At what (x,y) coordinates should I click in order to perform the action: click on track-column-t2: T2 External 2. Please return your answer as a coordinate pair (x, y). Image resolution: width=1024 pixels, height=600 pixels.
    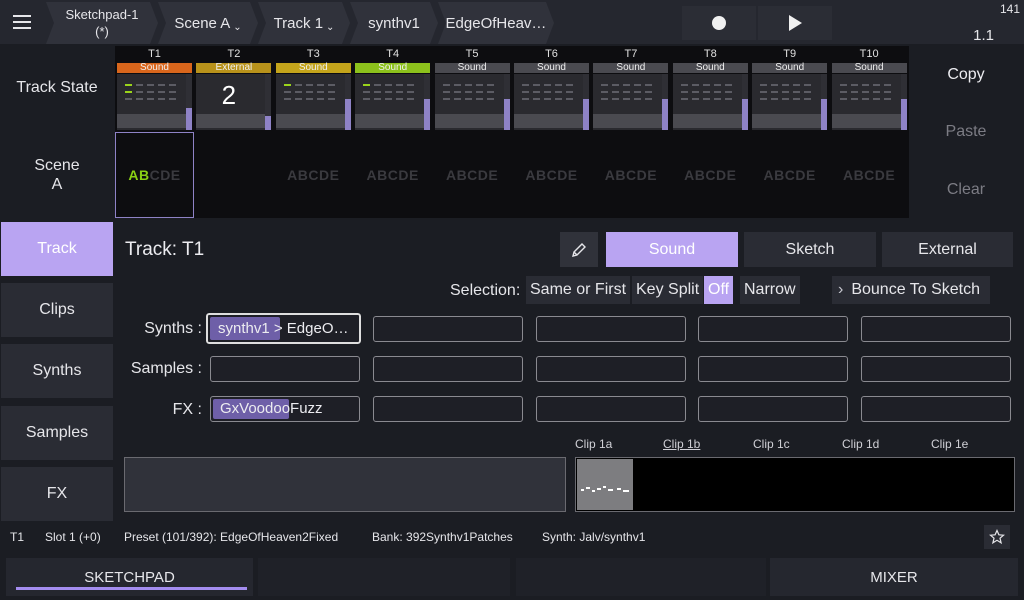
    Looking at the image, I should click on (233, 132).